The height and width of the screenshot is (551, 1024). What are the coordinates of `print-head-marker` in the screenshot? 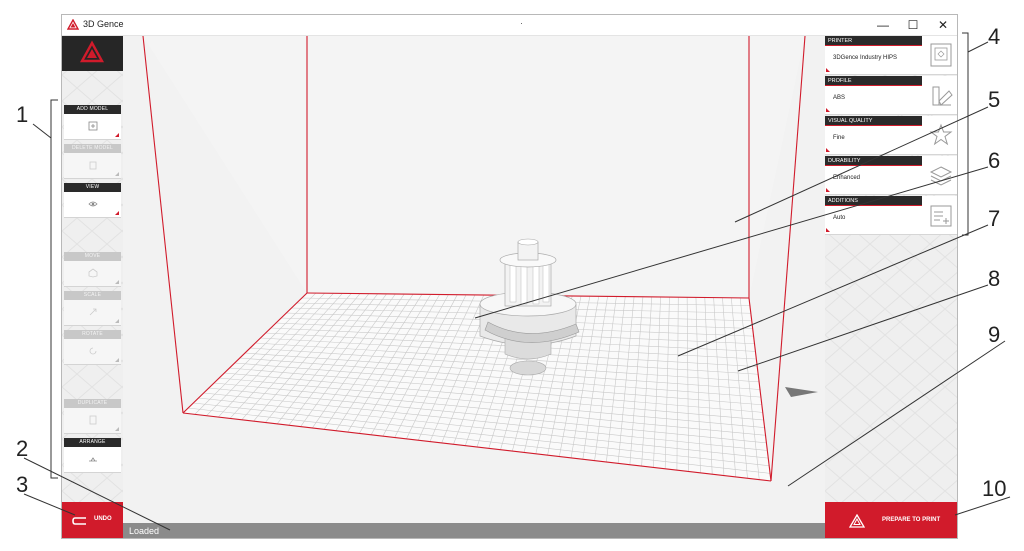 It's located at (801, 392).